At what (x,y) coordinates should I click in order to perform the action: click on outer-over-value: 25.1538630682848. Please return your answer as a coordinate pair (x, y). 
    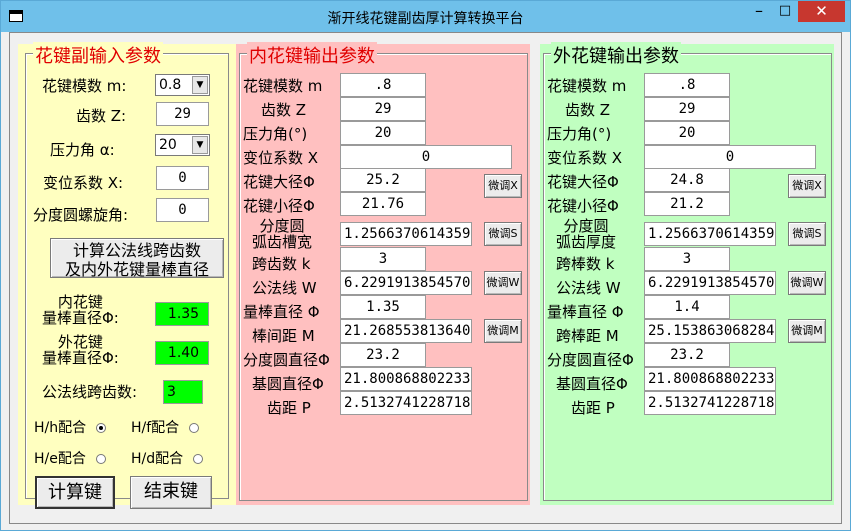
    Looking at the image, I should click on (710, 331).